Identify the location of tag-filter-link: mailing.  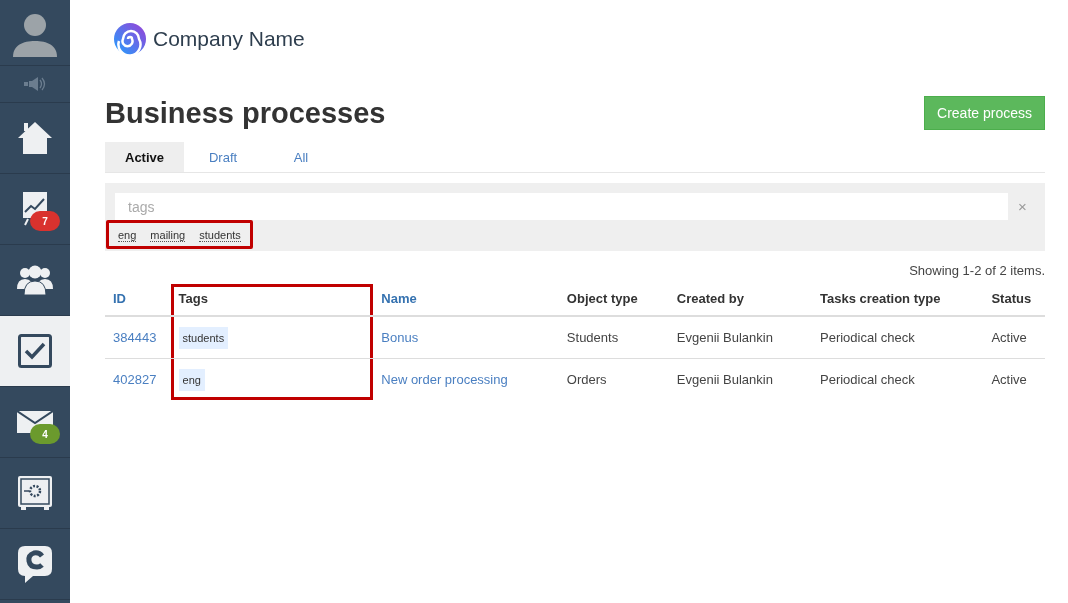
(168, 235).